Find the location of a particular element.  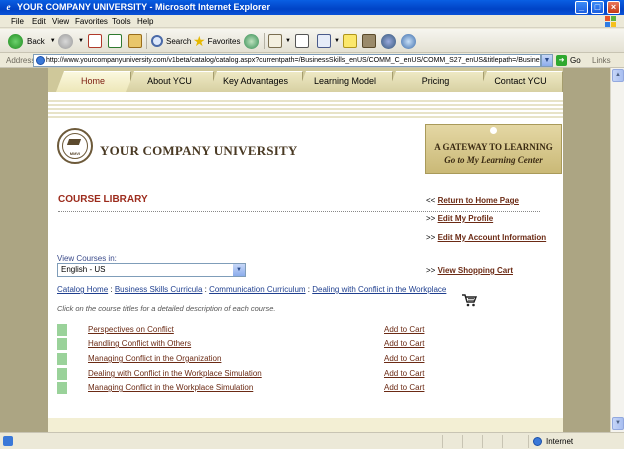

back-arrow-icon is located at coordinates (15, 41).